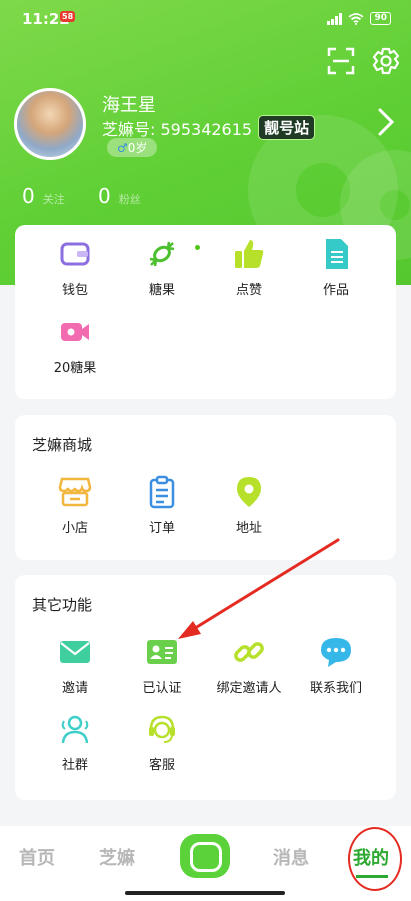 The width and height of the screenshot is (411, 901). What do you see at coordinates (68, 16) in the screenshot?
I see `notification-badge: 58` at bounding box center [68, 16].